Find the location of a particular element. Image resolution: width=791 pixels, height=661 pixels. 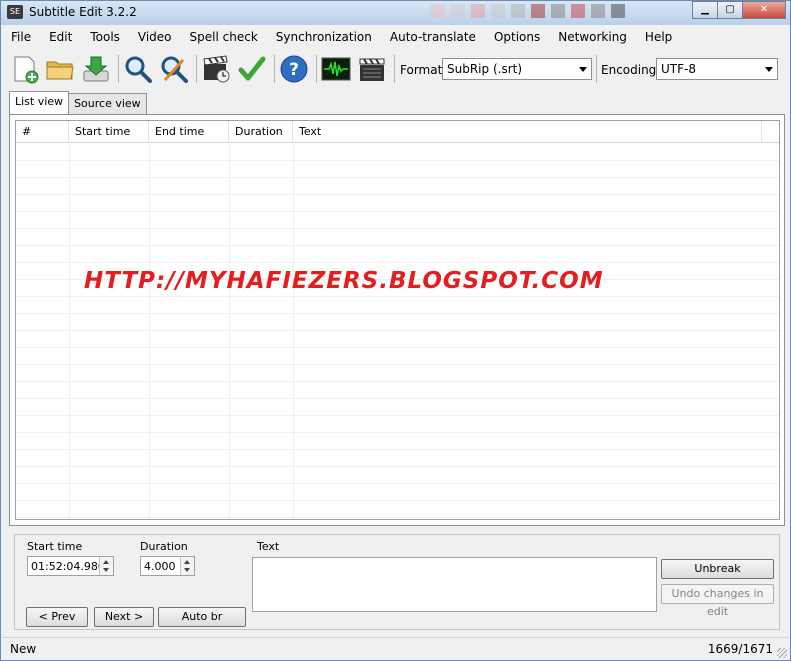

menu-spell-check: Spell check is located at coordinates (224, 38).